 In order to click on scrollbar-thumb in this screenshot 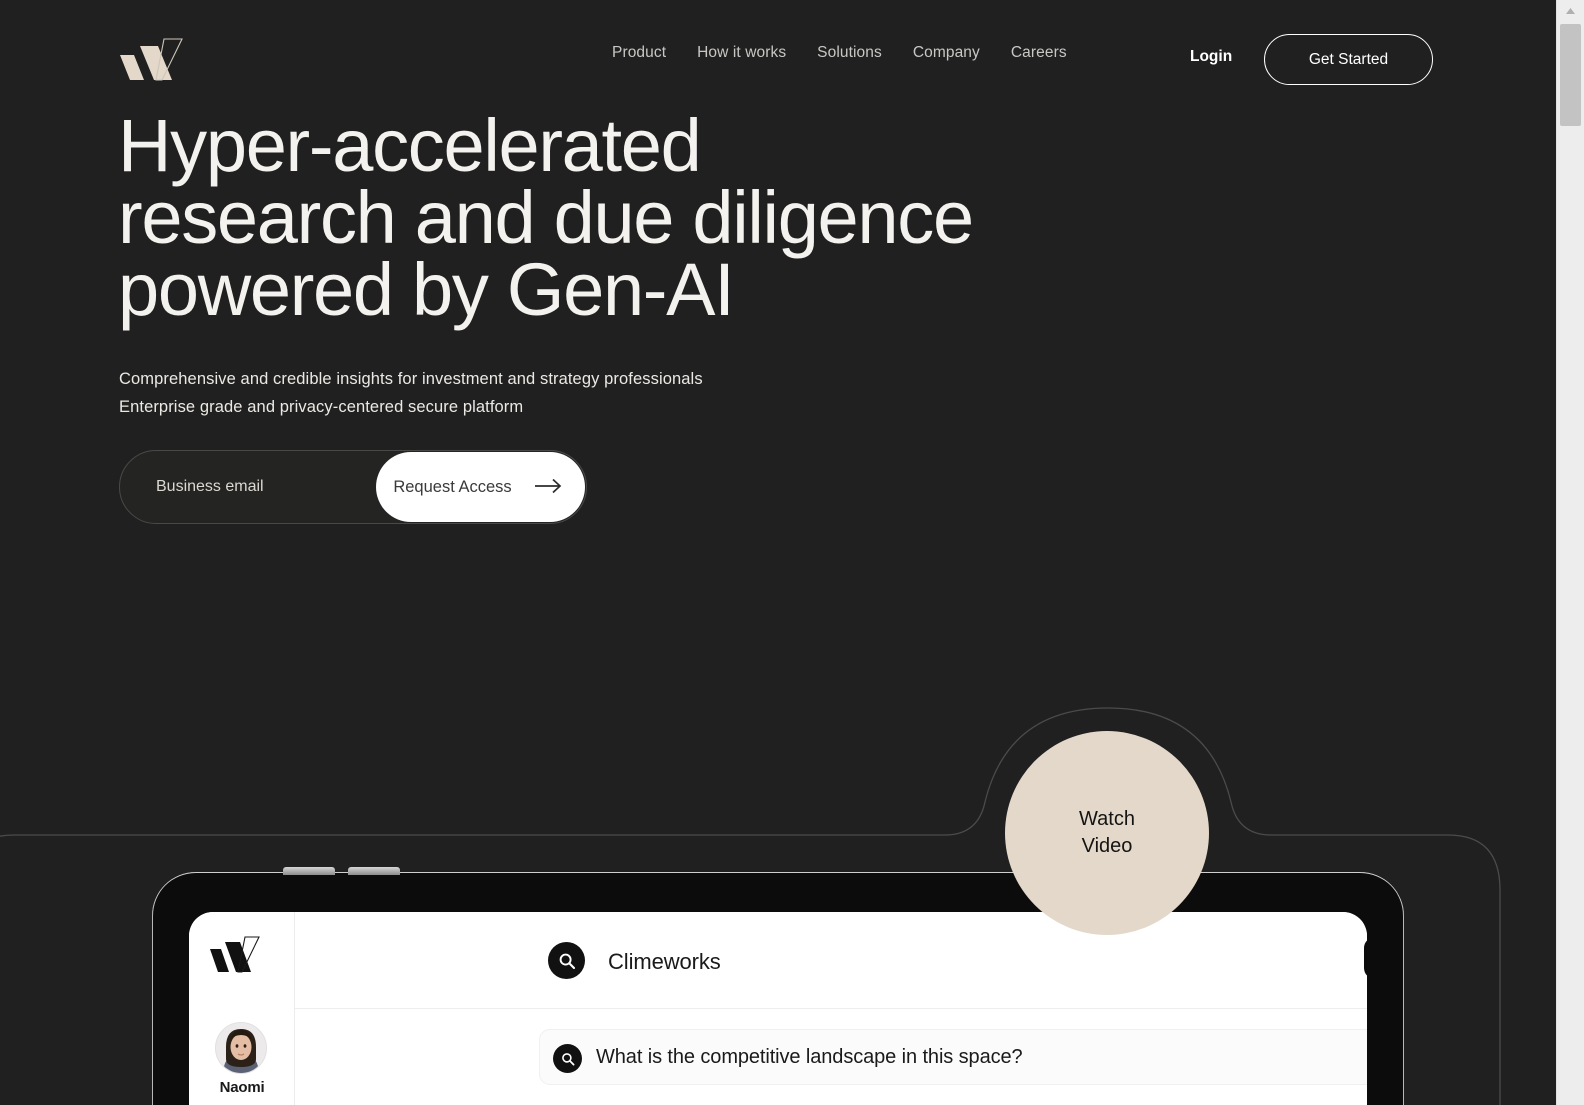, I will do `click(1570, 75)`.